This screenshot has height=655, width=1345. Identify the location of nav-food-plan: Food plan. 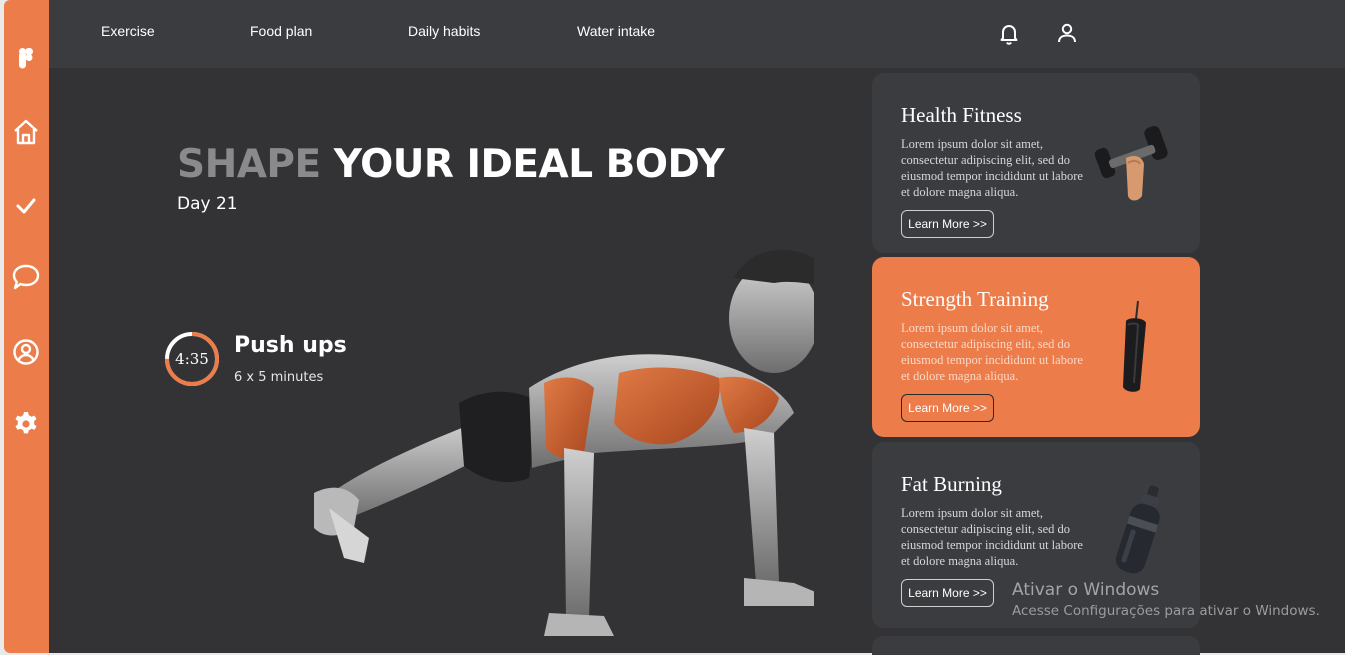
(281, 31).